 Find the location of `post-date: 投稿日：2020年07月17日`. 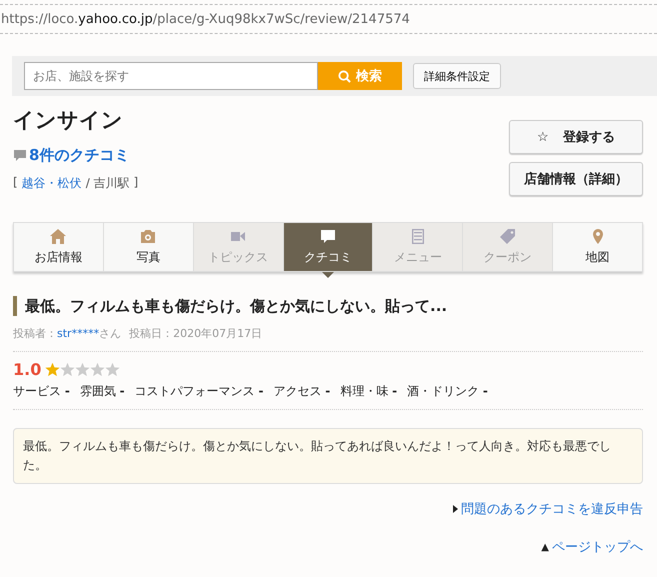

post-date: 投稿日：2020年07月17日 is located at coordinates (195, 333).